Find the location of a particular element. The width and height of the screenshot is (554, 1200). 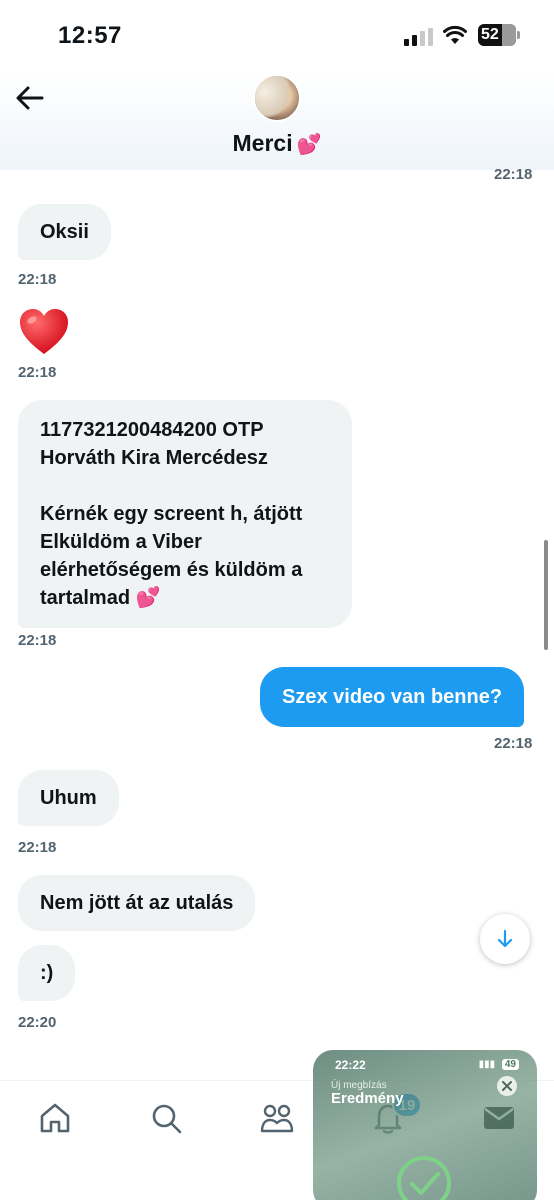

contact-name: Merci 💕 is located at coordinates (277, 143).